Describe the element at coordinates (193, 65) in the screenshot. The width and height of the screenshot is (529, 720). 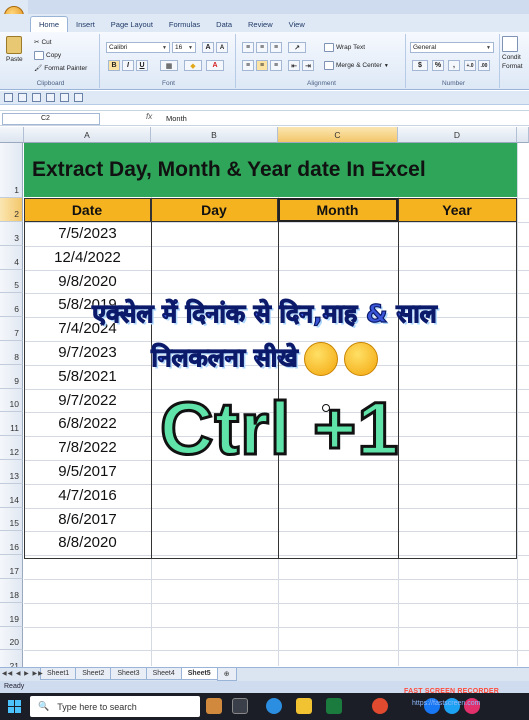
I see `fill-color-icon: ◆` at that location.